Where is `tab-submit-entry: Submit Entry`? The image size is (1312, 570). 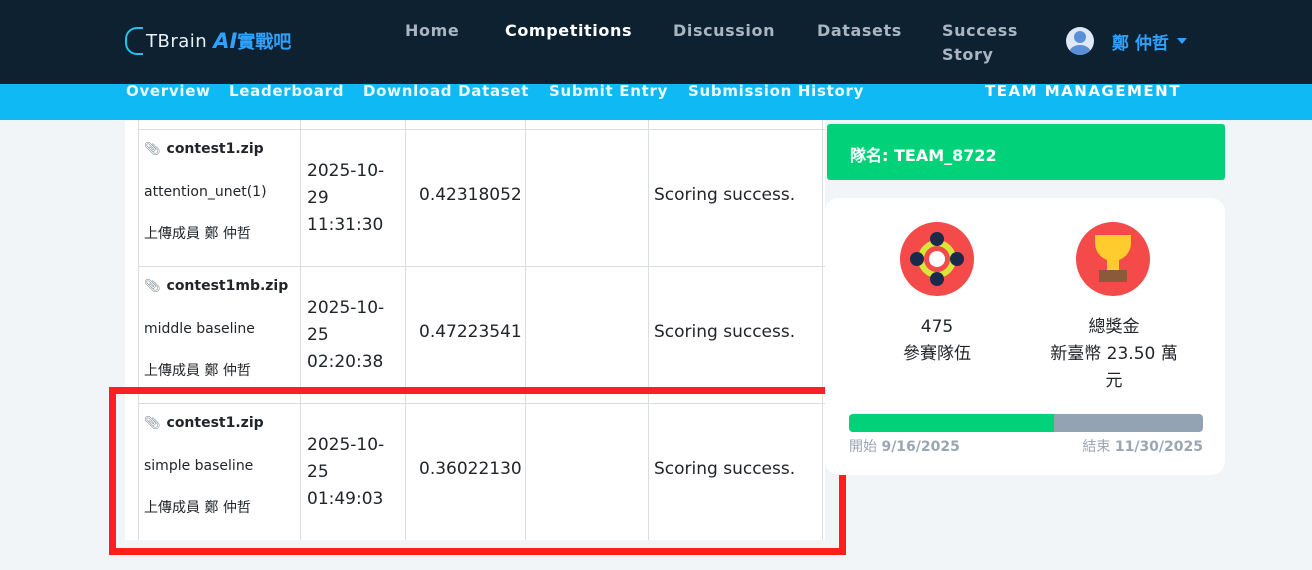
tab-submit-entry: Submit Entry is located at coordinates (608, 91).